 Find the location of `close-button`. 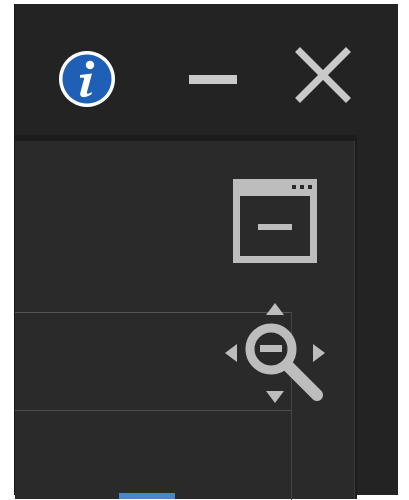

close-button is located at coordinates (323, 75).